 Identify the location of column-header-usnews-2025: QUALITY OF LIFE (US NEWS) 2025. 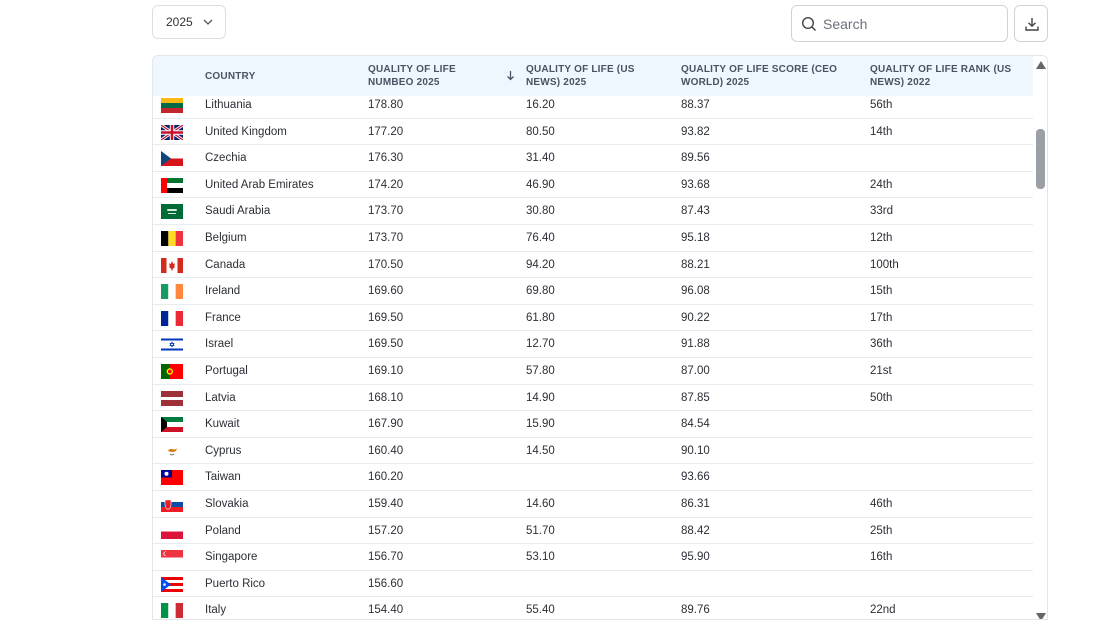
(601, 76).